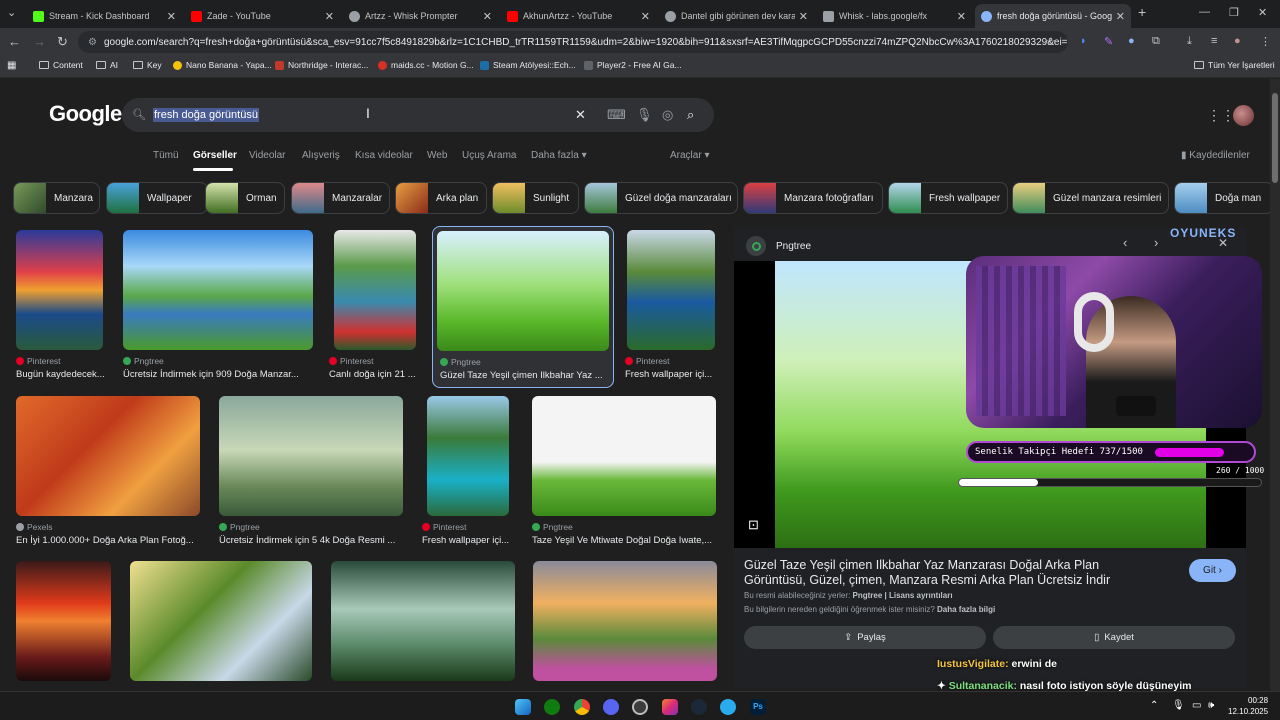 This screenshot has width=1280, height=720. I want to click on new-tab-button: +, so click(1142, 12).